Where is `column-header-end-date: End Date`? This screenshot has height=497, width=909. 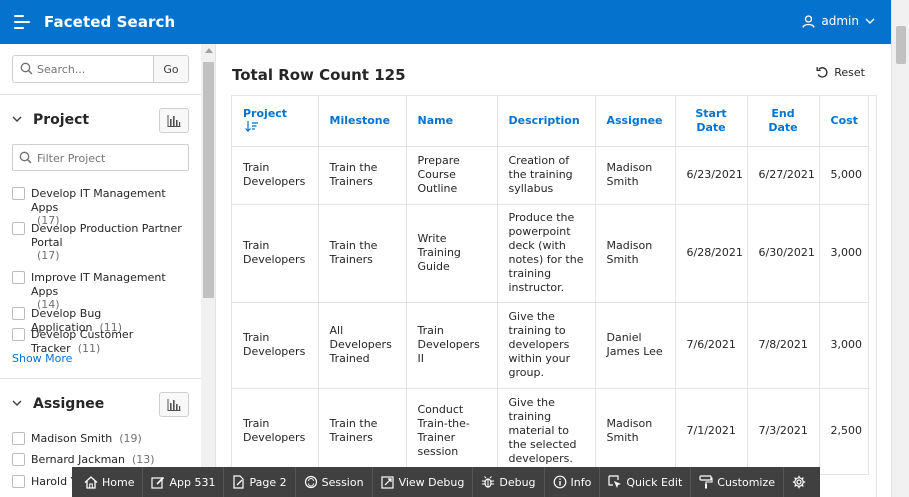
column-header-end-date: End Date is located at coordinates (783, 121).